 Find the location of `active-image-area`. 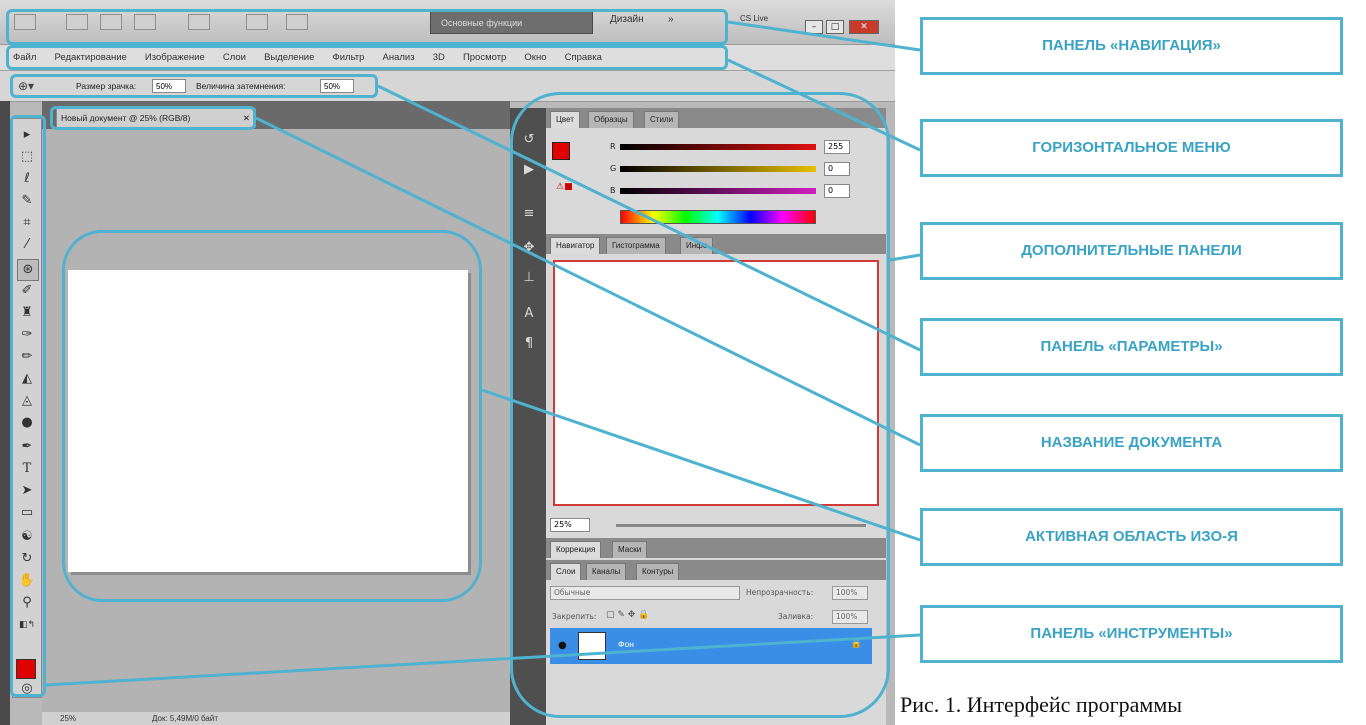

active-image-area is located at coordinates (268, 421).